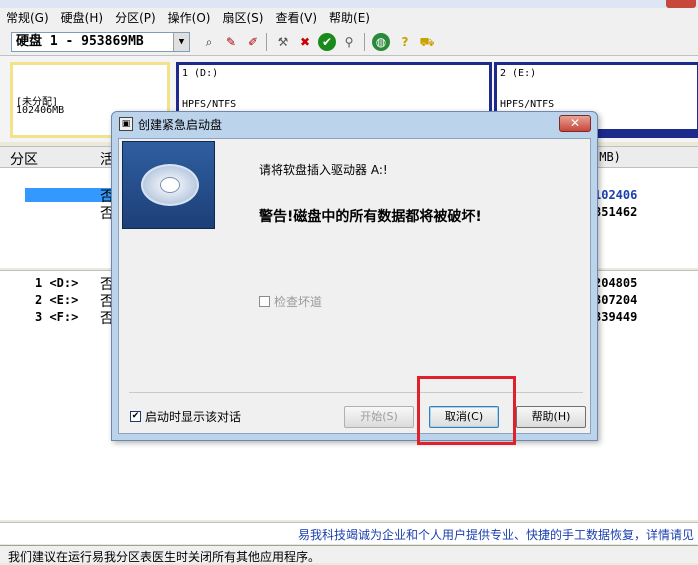 This screenshot has width=698, height=565. What do you see at coordinates (466, 410) in the screenshot?
I see `cancel-highlight-box` at bounding box center [466, 410].